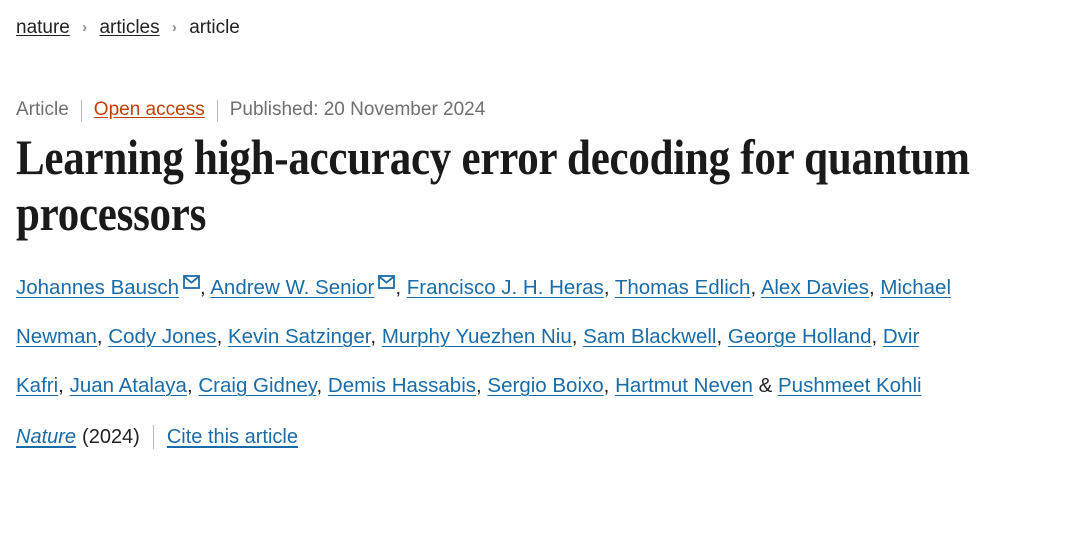 This screenshot has width=1080, height=555. I want to click on breadcrumb-item-articles: articles, so click(129, 27).